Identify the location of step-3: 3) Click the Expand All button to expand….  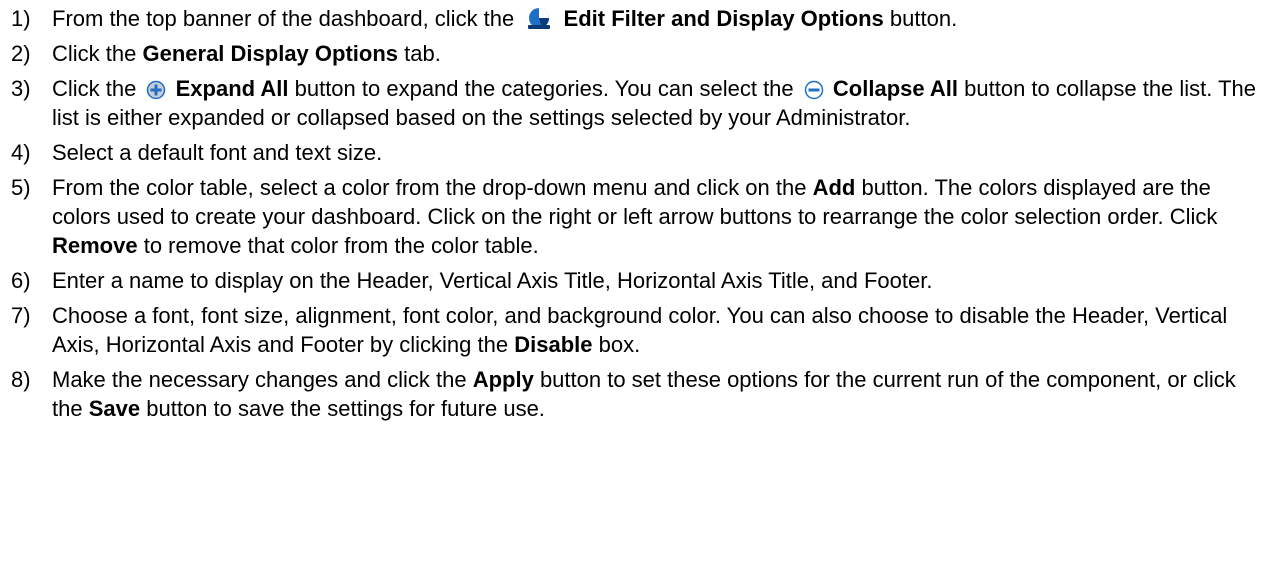
(635, 103).